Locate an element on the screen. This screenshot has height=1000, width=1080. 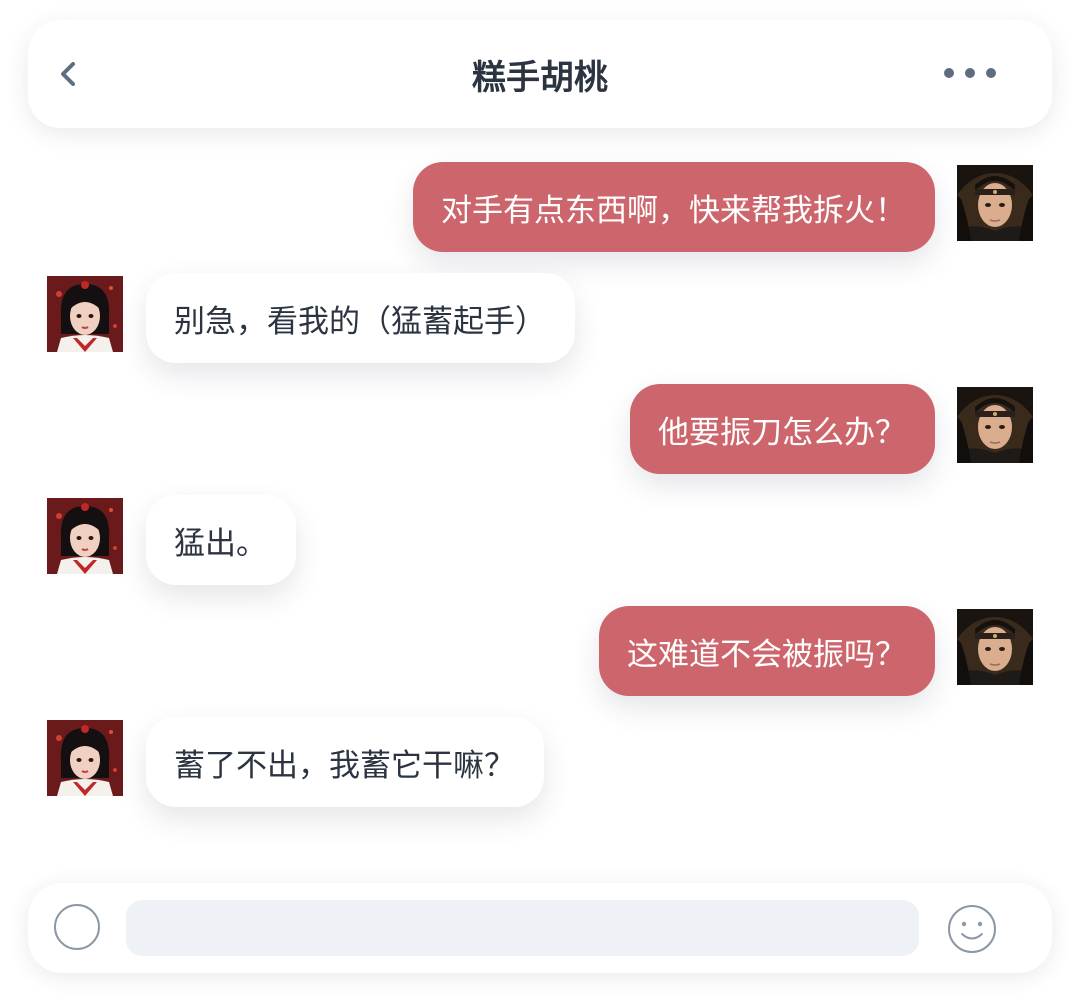
incoming-message-bubble: 猛出。 is located at coordinates (221, 540).